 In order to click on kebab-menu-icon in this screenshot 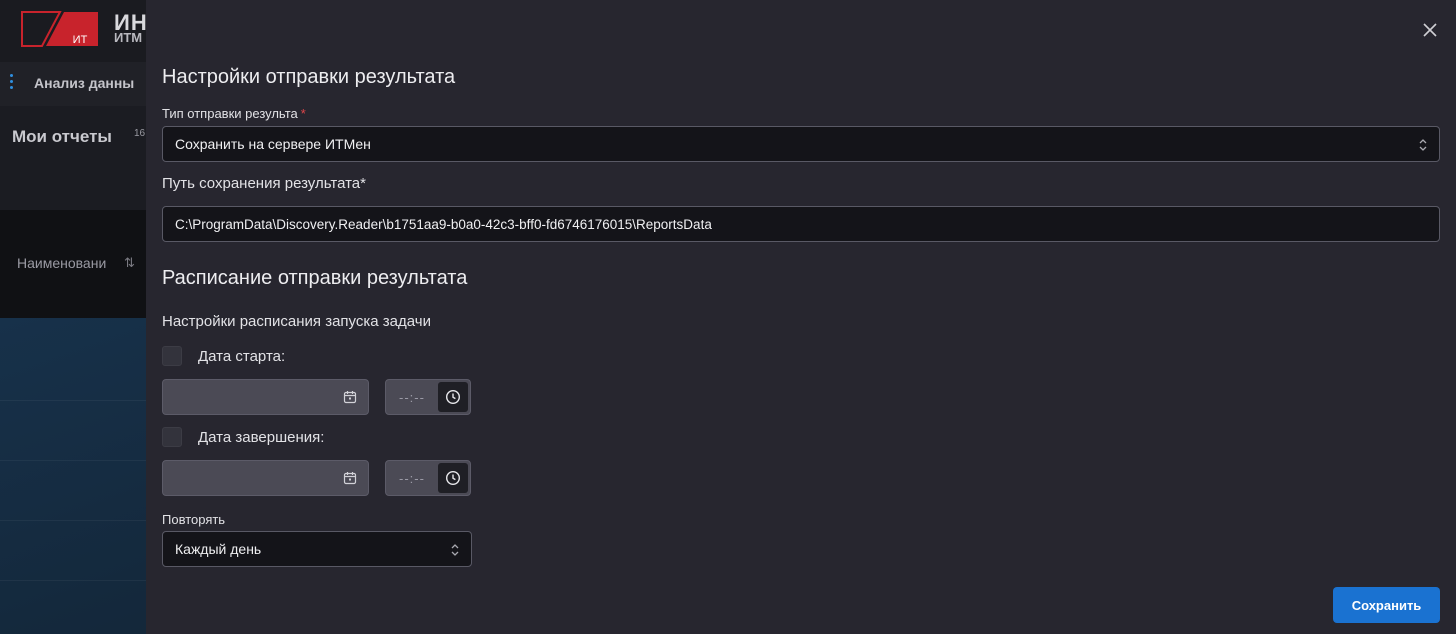, I will do `click(12, 82)`.